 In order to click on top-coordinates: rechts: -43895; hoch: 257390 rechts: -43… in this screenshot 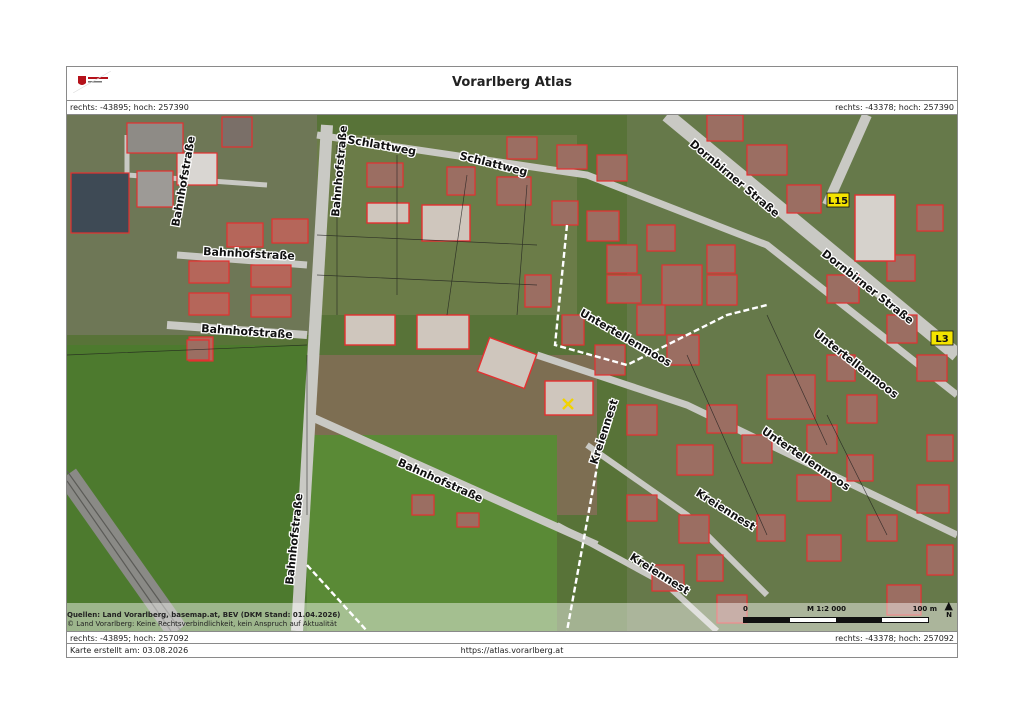, I will do `click(512, 108)`.